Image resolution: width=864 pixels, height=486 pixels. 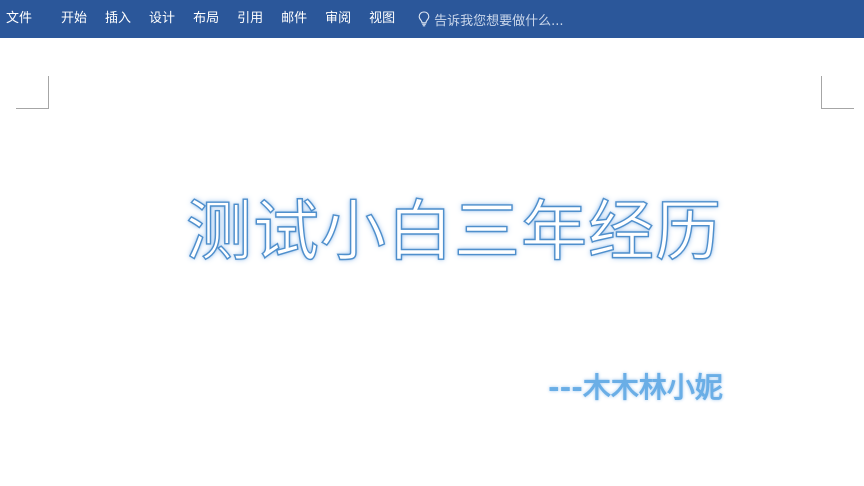 I want to click on tab-layout: 布局, so click(x=206, y=19).